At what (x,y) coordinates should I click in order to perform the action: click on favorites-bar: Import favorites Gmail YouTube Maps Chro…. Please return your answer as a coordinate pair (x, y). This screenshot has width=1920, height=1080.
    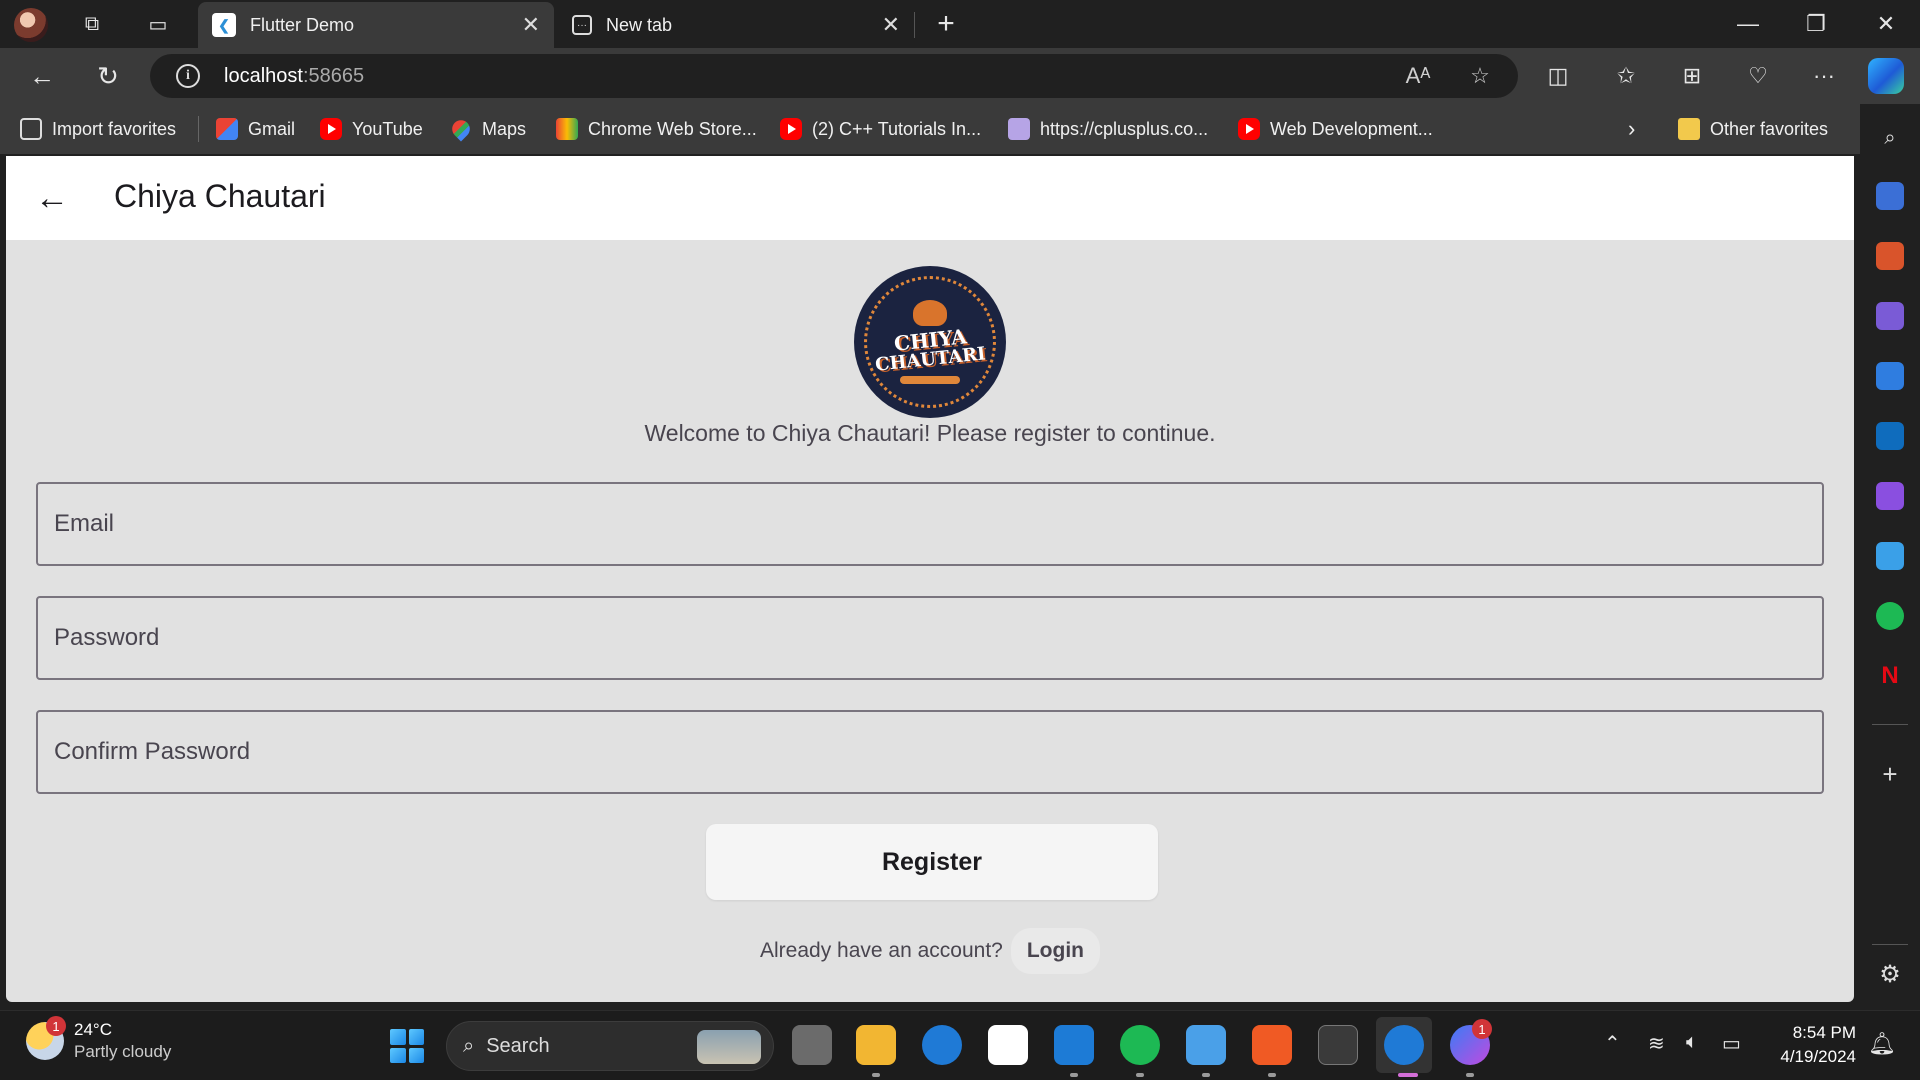
    Looking at the image, I should click on (930, 129).